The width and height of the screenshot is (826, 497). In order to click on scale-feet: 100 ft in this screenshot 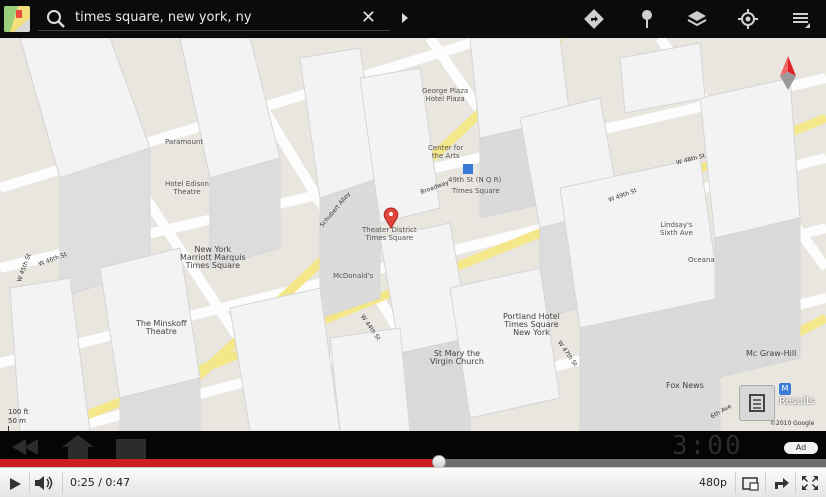, I will do `click(18, 412)`.